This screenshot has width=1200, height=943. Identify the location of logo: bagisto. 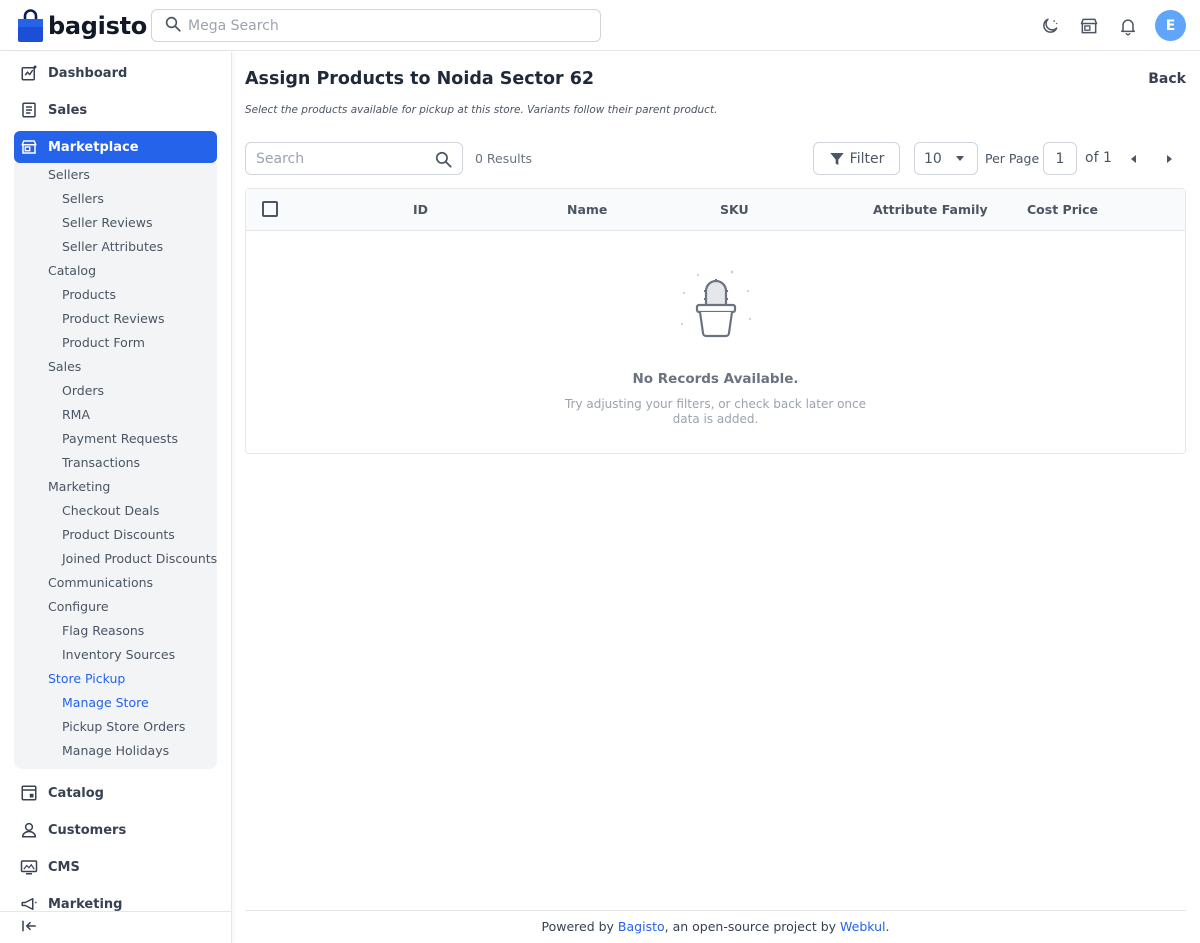
(82, 25).